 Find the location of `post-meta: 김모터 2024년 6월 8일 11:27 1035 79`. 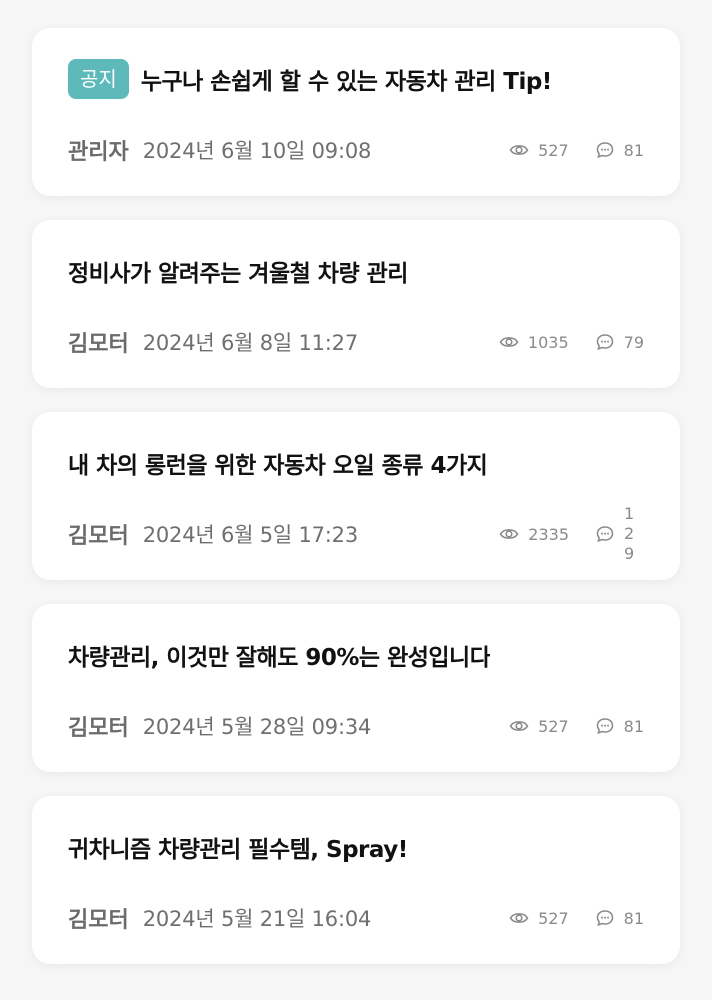

post-meta: 김모터 2024년 6월 8일 11:27 1035 79 is located at coordinates (356, 342).